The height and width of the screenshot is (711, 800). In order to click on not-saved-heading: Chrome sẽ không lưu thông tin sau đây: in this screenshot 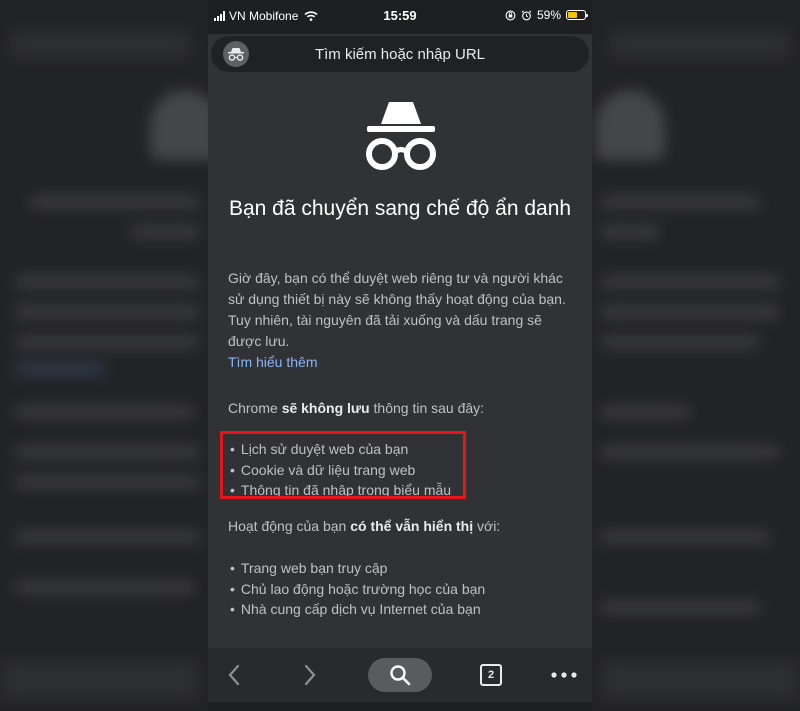, I will do `click(356, 408)`.